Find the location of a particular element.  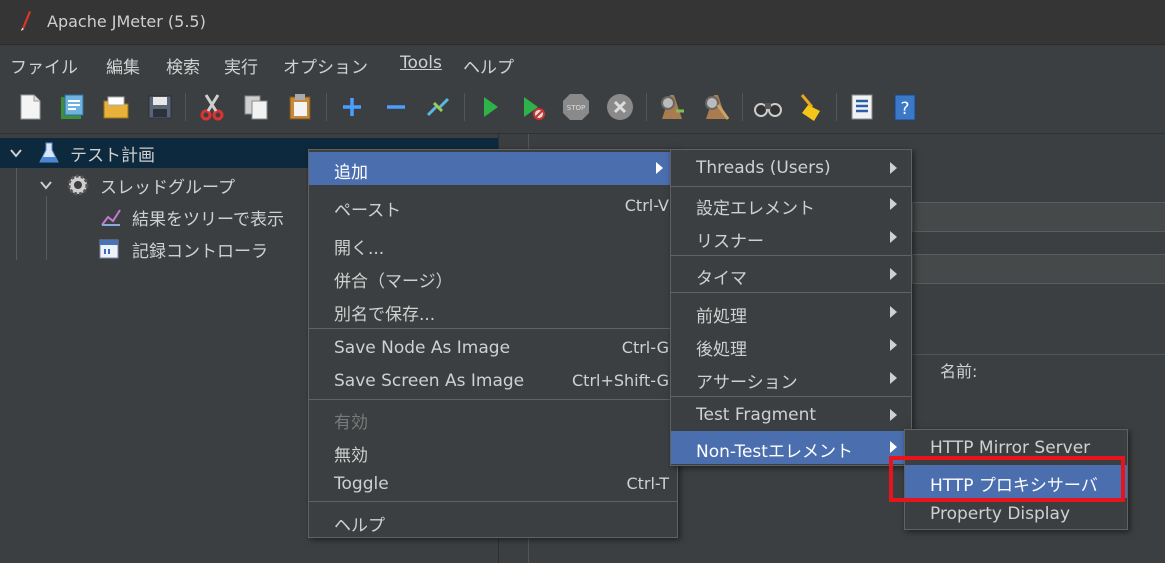

menu-file: ファイル is located at coordinates (44, 65).